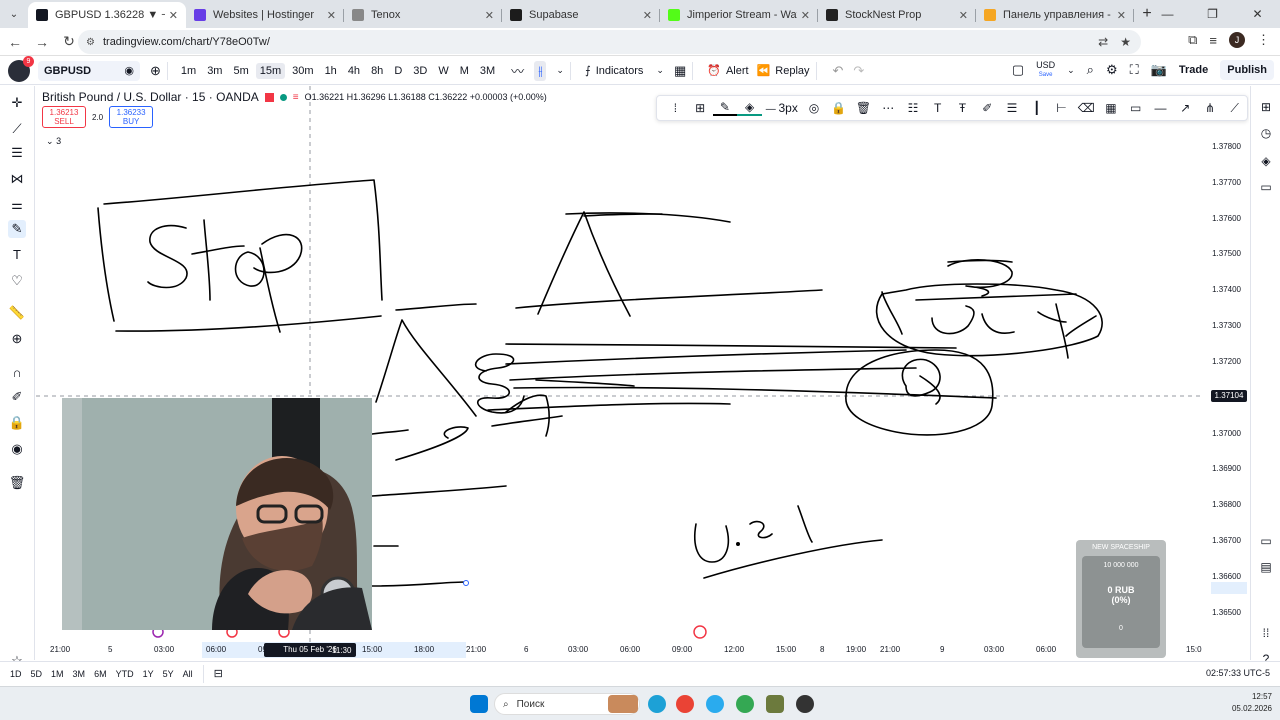 This screenshot has height=720, width=1280. I want to click on arrow-icon: ↗, so click(1185, 108).